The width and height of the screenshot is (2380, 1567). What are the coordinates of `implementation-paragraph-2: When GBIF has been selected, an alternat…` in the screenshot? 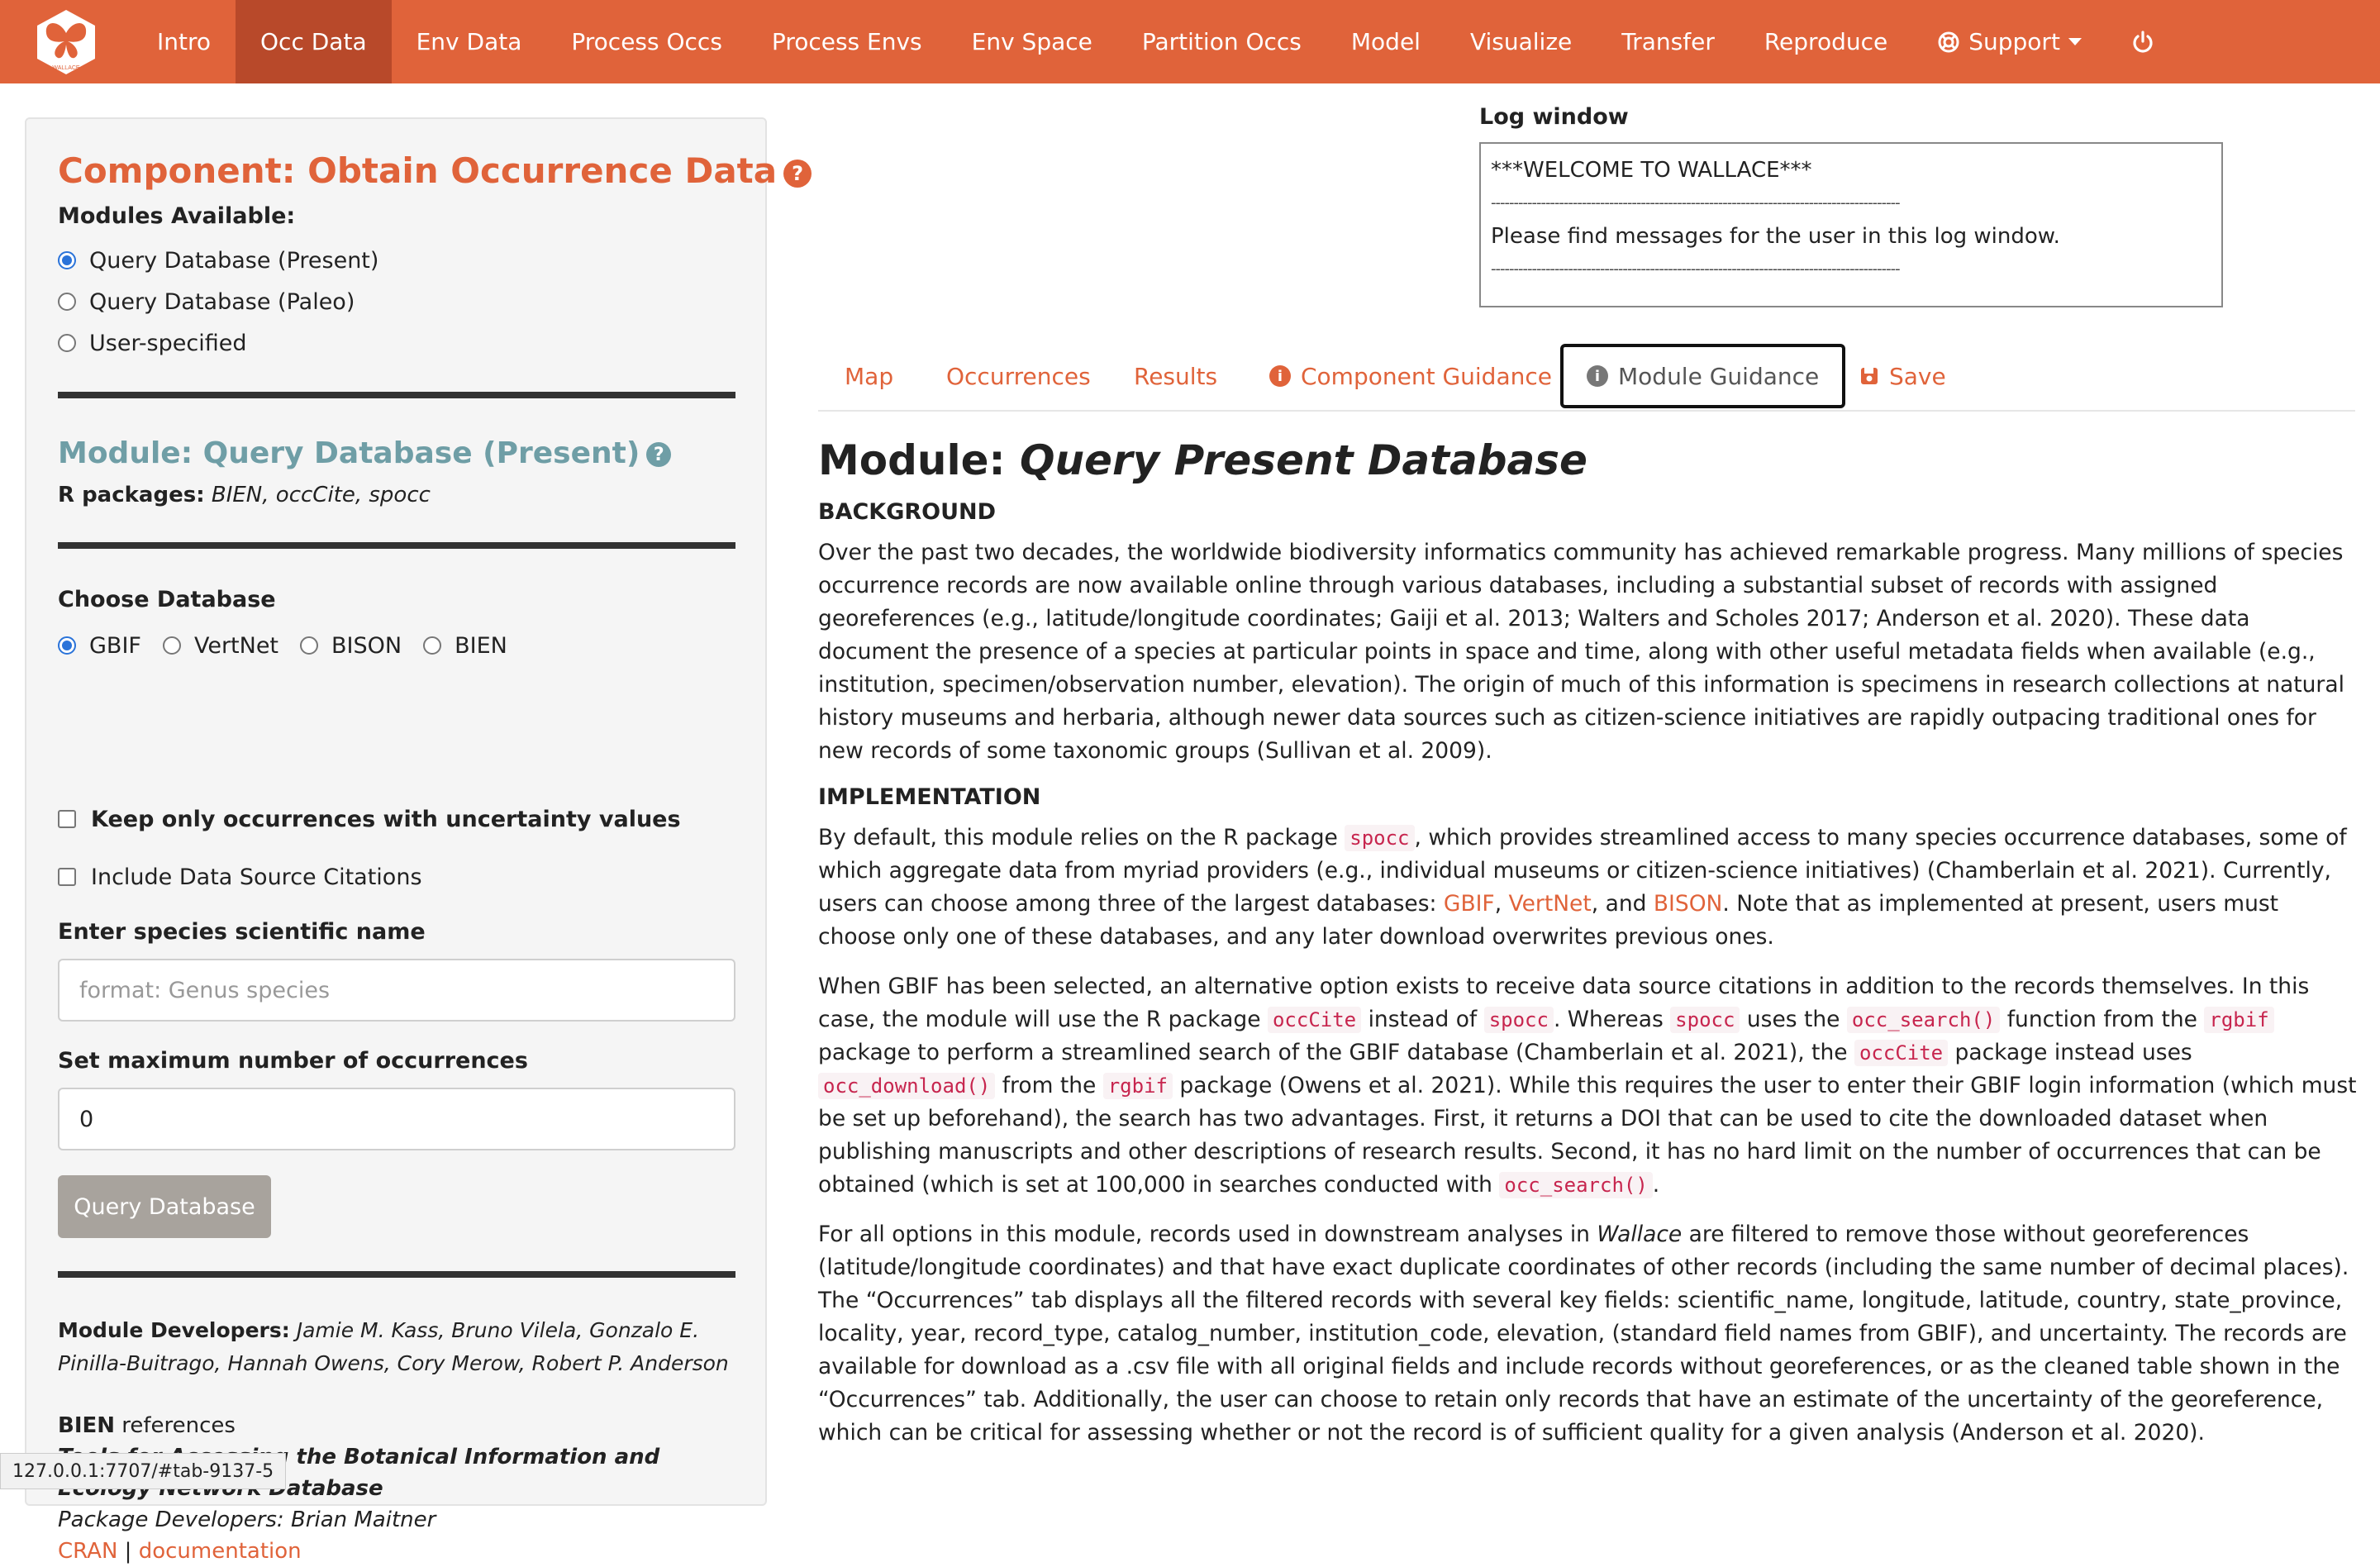 It's located at (1587, 1086).